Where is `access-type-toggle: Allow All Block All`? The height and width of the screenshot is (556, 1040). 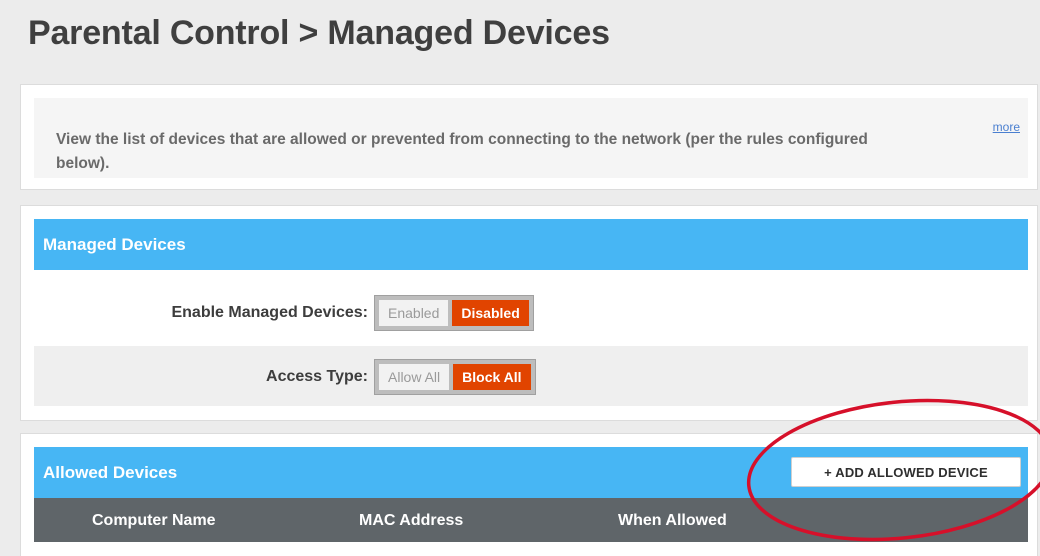
access-type-toggle: Allow All Block All is located at coordinates (455, 377).